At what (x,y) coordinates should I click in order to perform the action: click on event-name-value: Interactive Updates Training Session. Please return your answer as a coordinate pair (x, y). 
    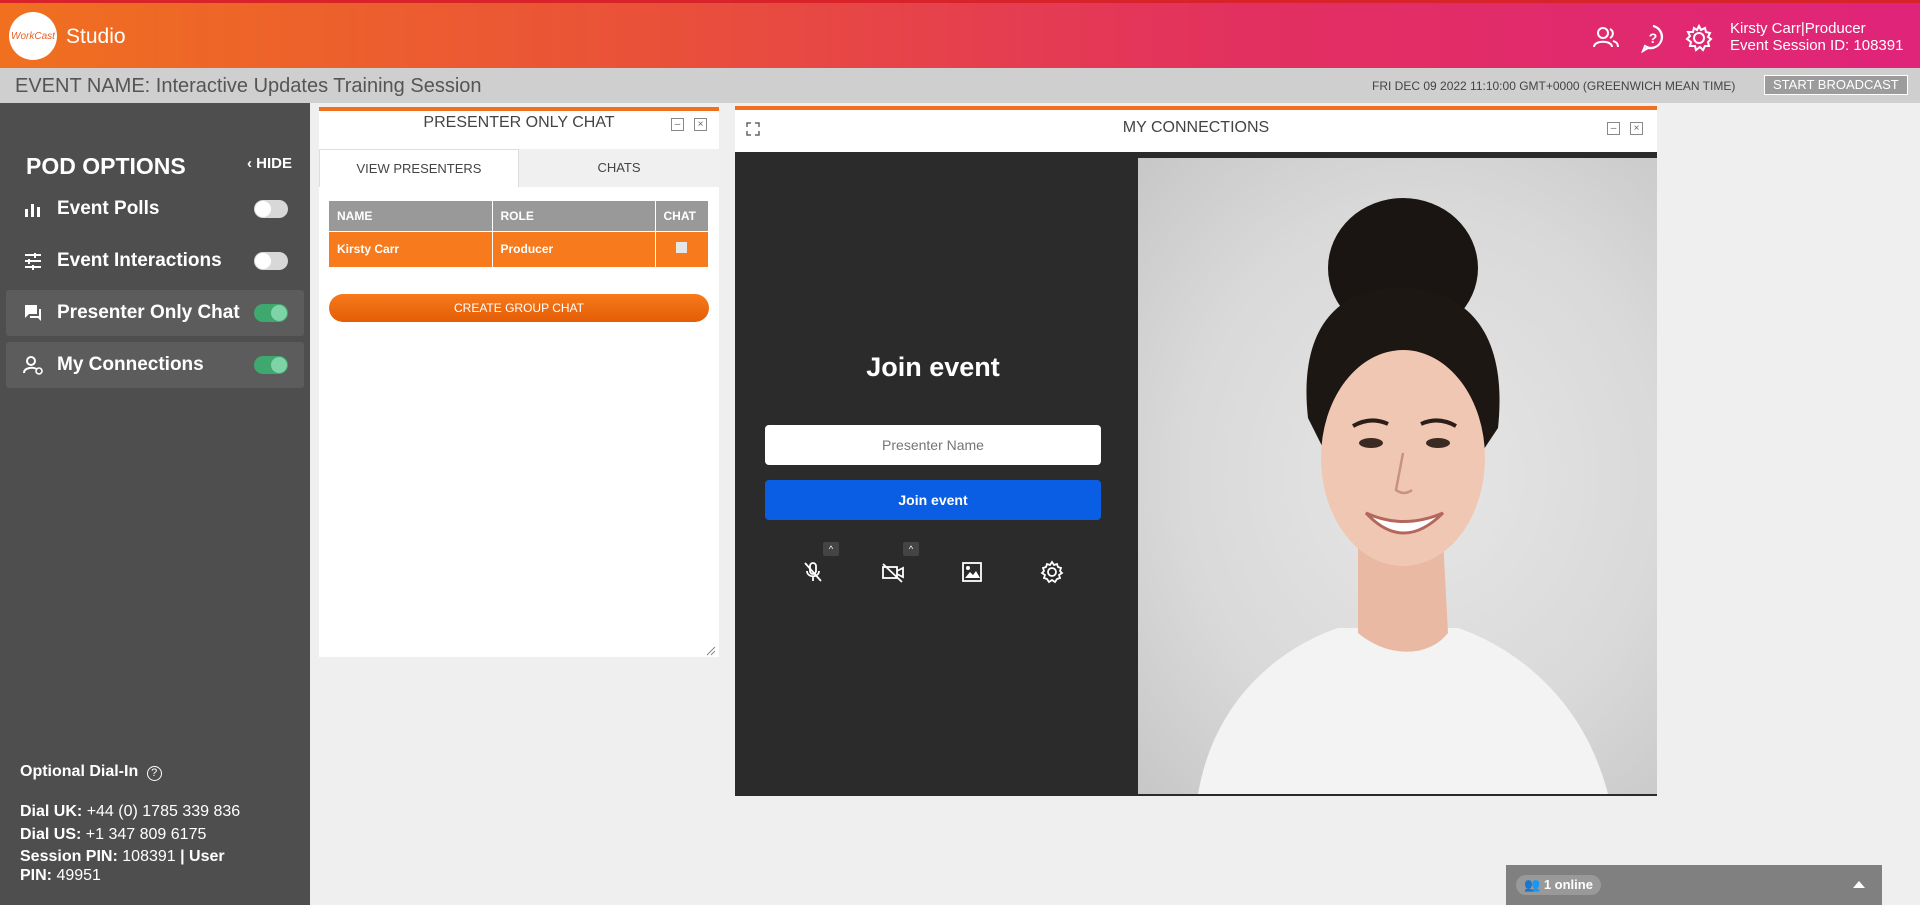
    Looking at the image, I should click on (318, 86).